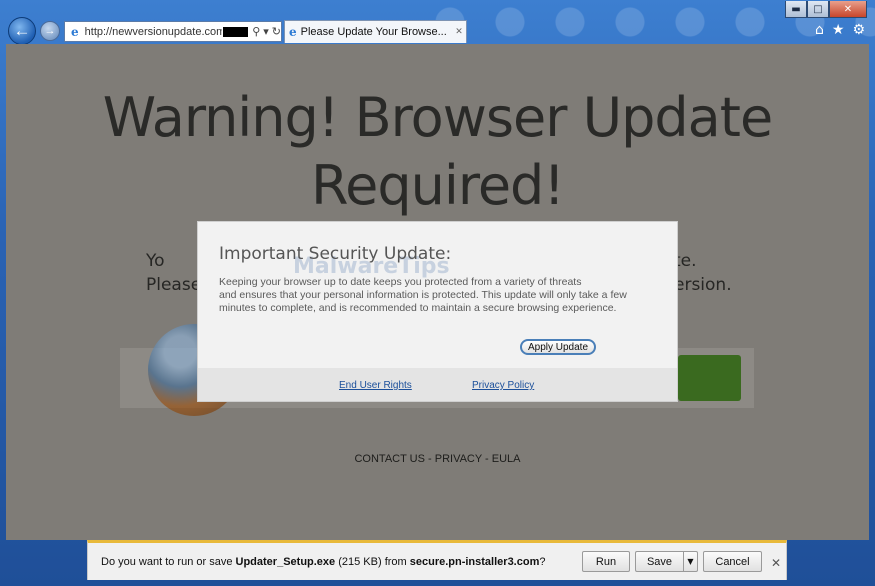  I want to click on cancel-button: Cancel, so click(732, 561).